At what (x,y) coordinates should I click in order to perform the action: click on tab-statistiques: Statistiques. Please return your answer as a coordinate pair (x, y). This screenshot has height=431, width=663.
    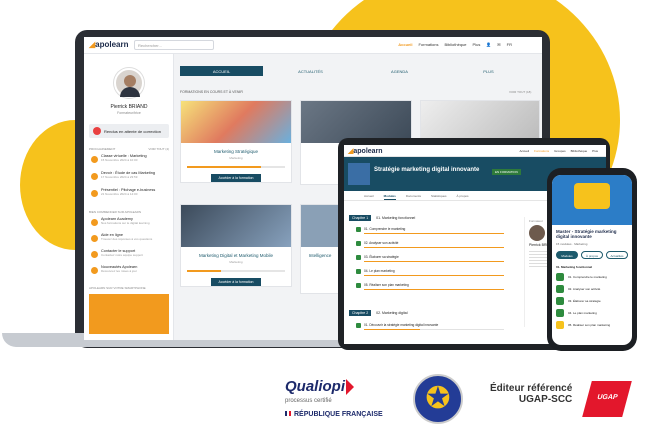
    Looking at the image, I should click on (439, 197).